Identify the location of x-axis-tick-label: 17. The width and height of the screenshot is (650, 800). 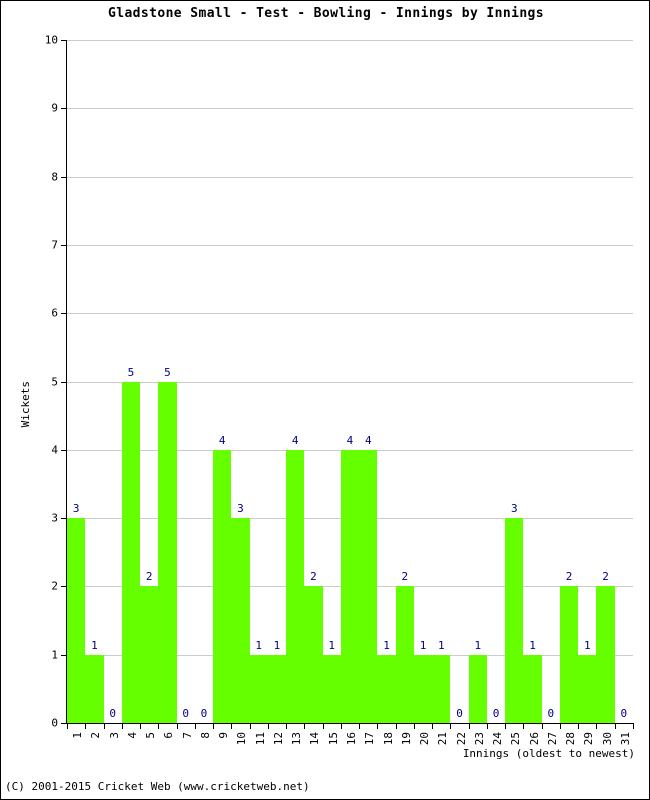
(370, 739).